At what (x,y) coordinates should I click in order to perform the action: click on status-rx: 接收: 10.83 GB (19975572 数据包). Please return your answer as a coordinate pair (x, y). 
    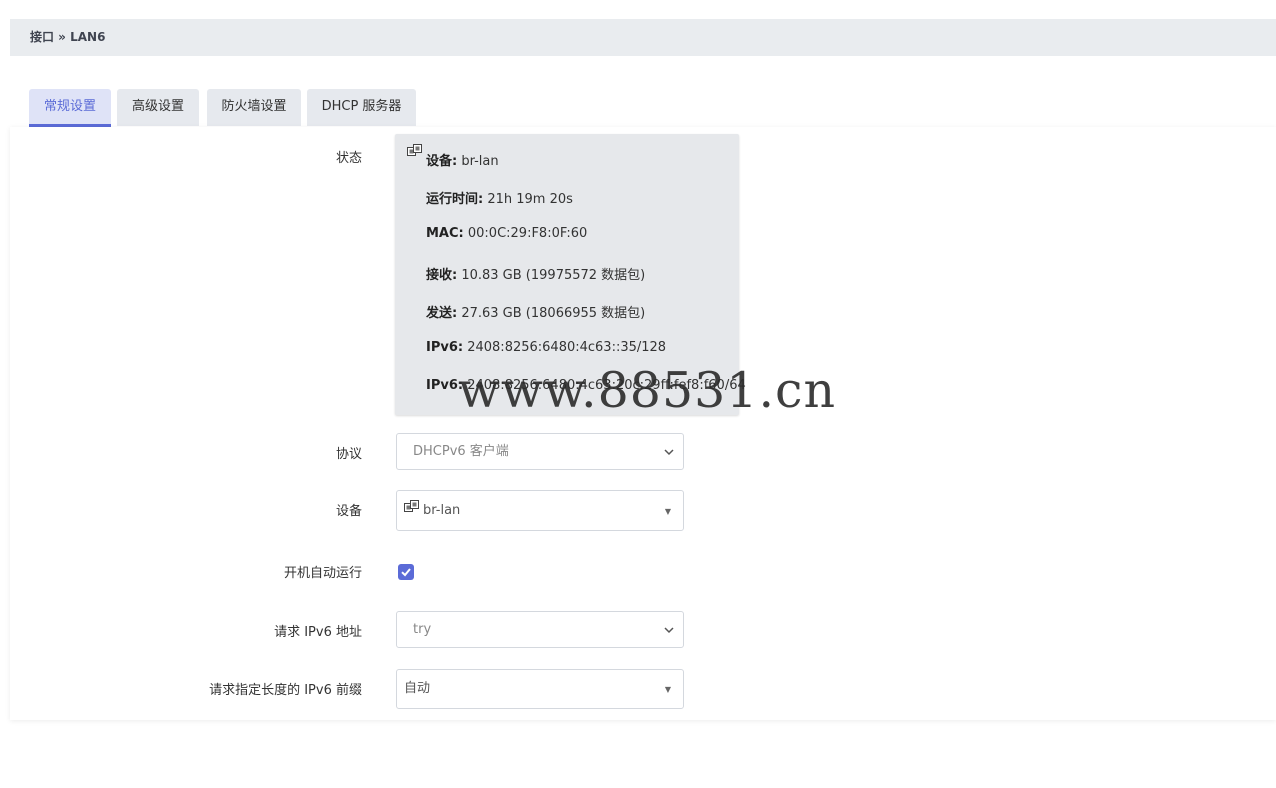
    Looking at the image, I should click on (536, 275).